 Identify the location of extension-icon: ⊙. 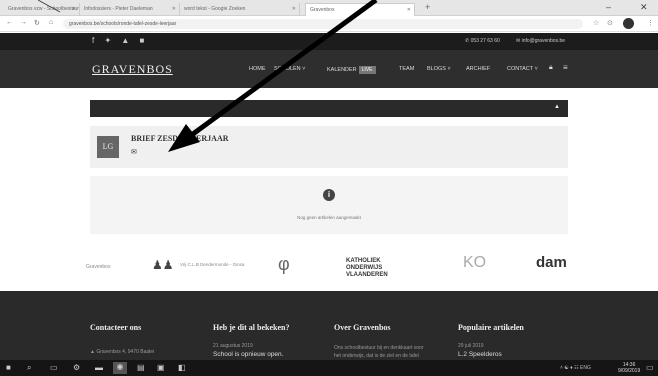
(610, 23).